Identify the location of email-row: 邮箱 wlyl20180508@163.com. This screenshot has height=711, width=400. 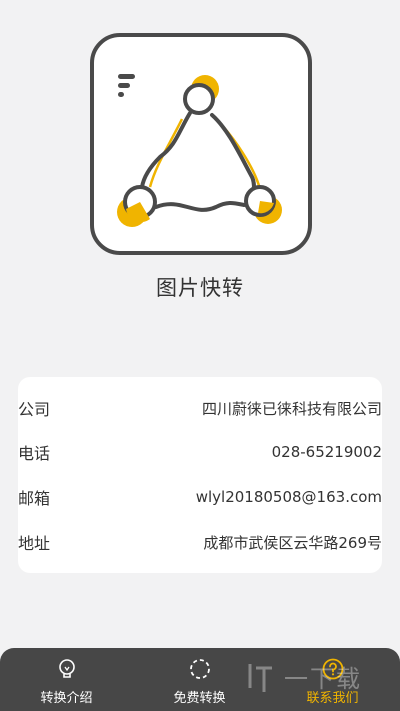
(200, 497).